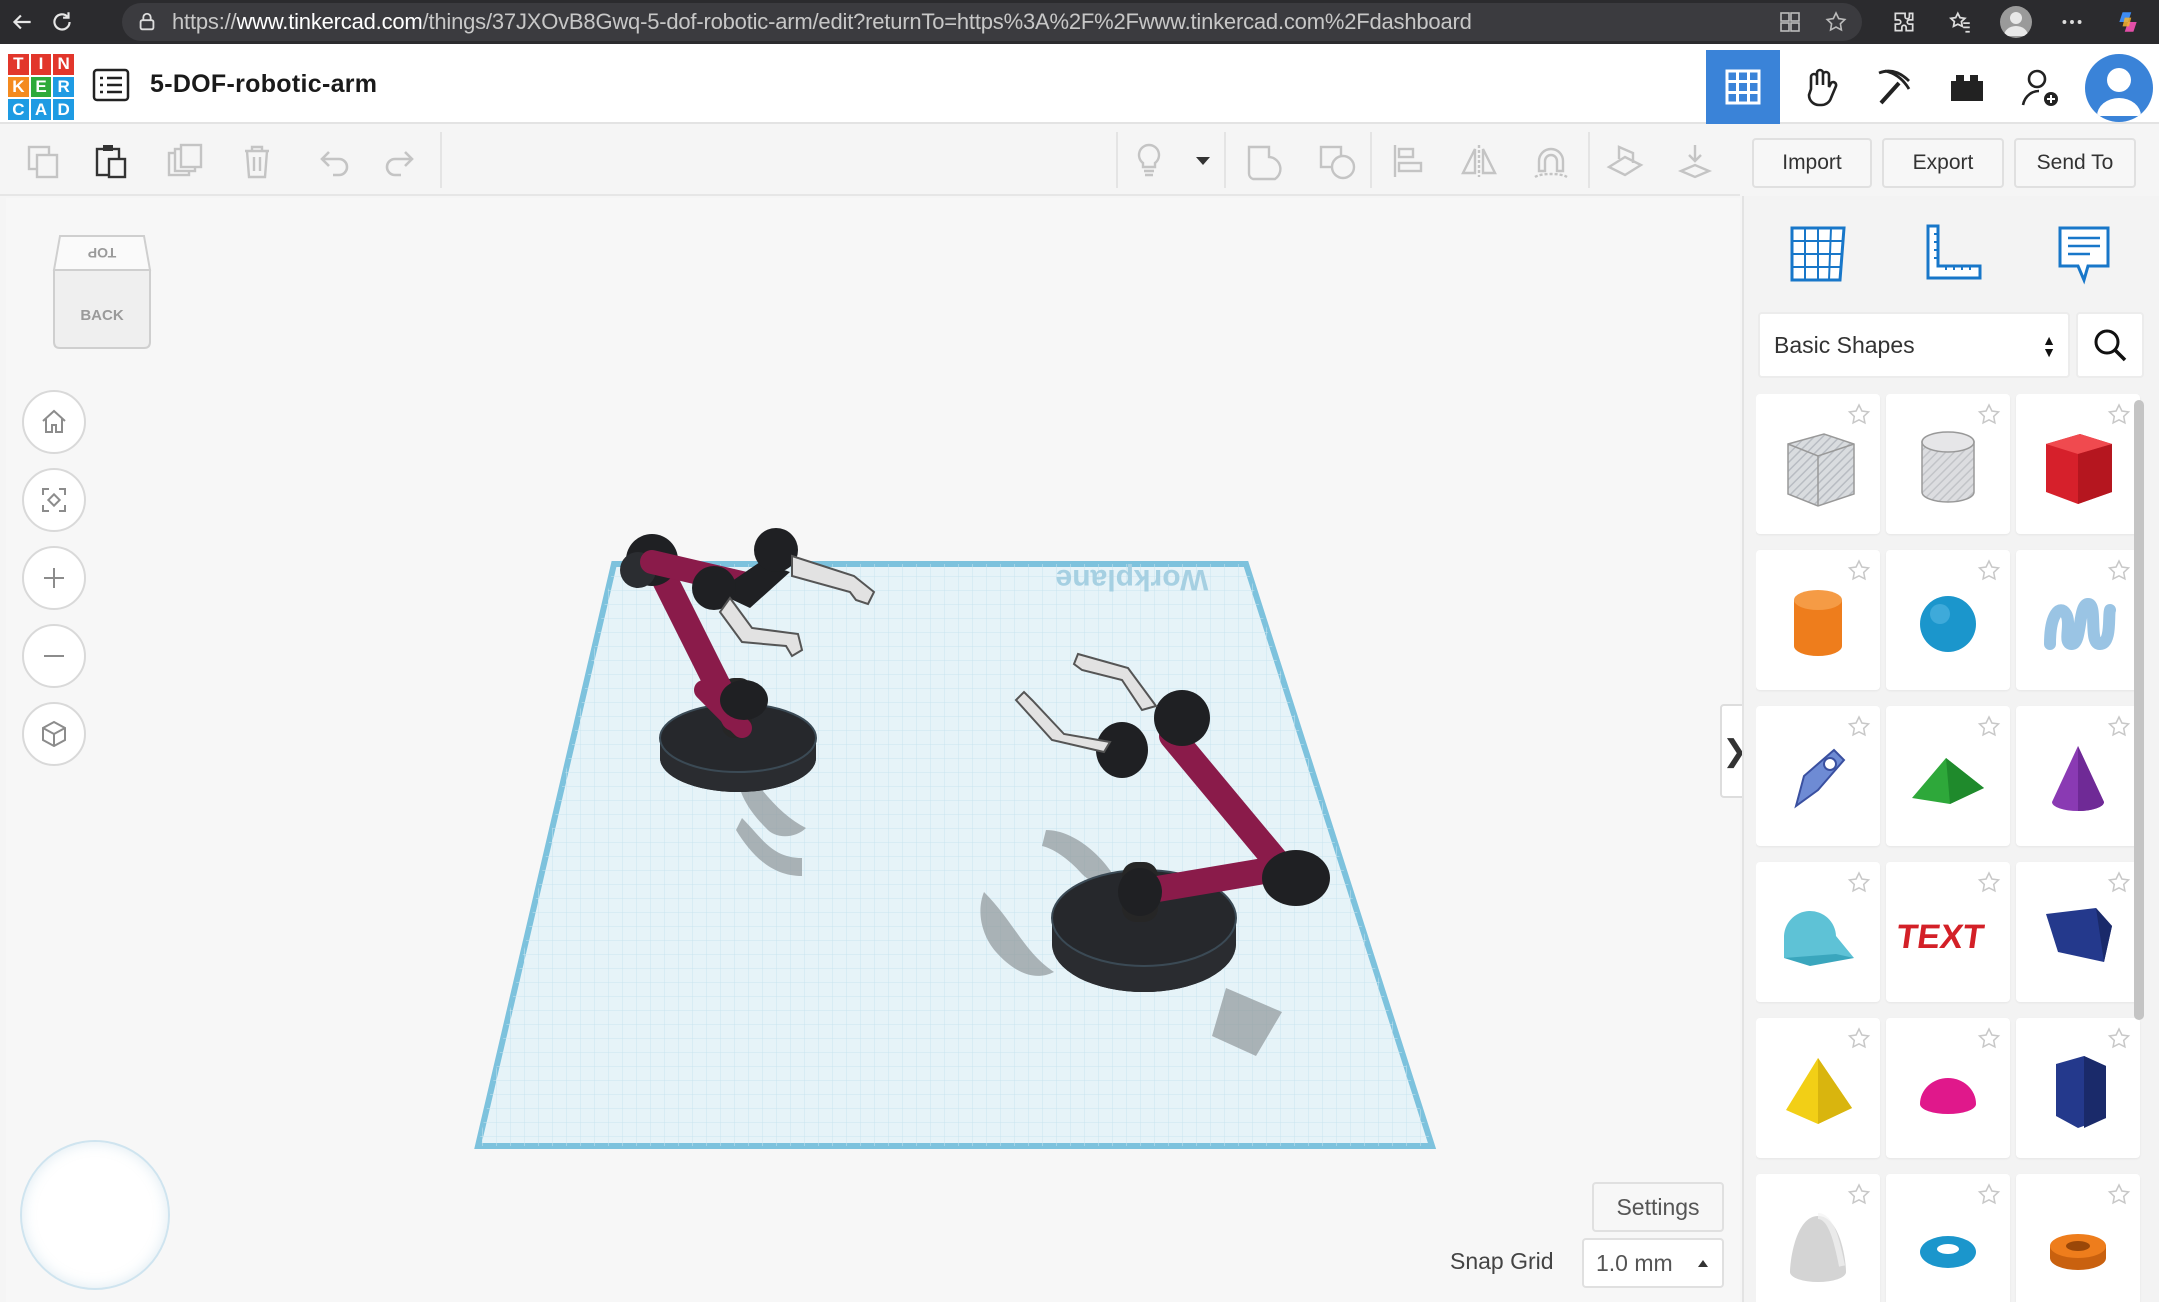 This screenshot has width=2159, height=1302. What do you see at coordinates (147, 22) in the screenshot?
I see `site-info-icon` at bounding box center [147, 22].